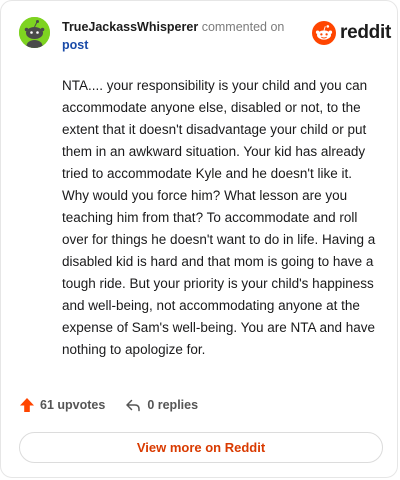 The height and width of the screenshot is (480, 400). Describe the element at coordinates (130, 27) in the screenshot. I see `username: TrueJackassWhisperer` at that location.